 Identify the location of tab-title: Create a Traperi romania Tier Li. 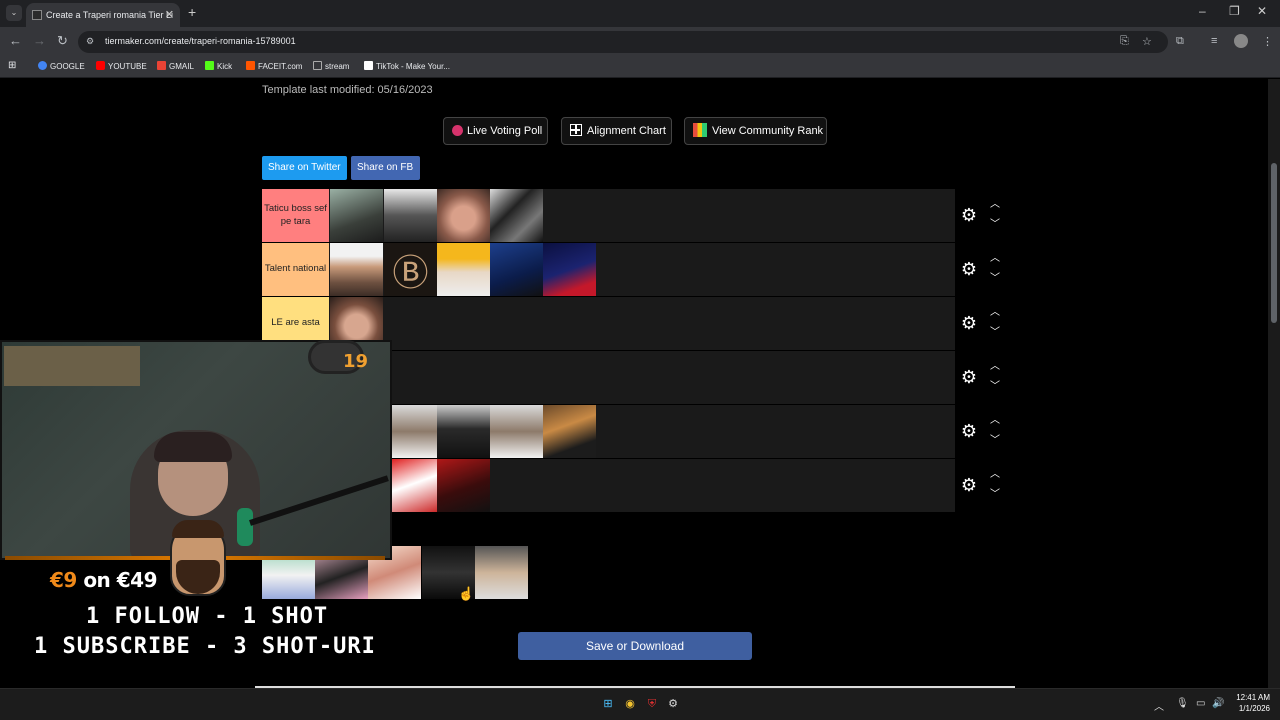
(110, 15).